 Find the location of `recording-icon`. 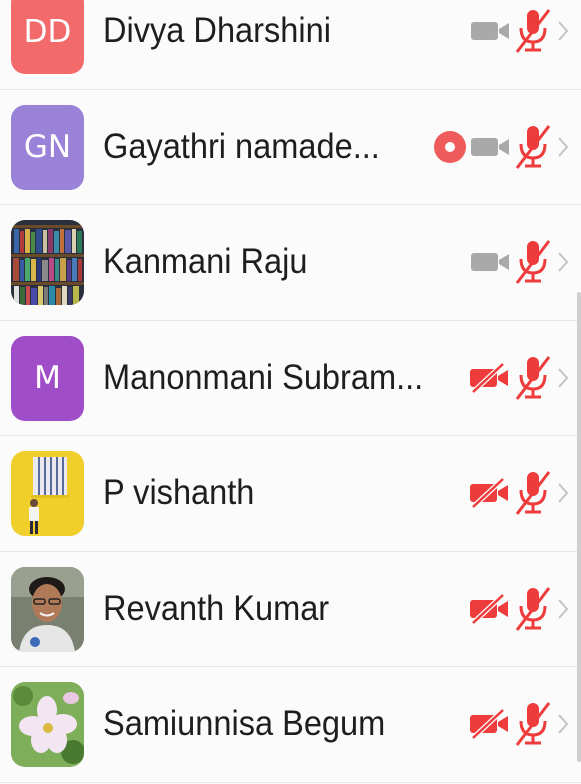

recording-icon is located at coordinates (450, 147).